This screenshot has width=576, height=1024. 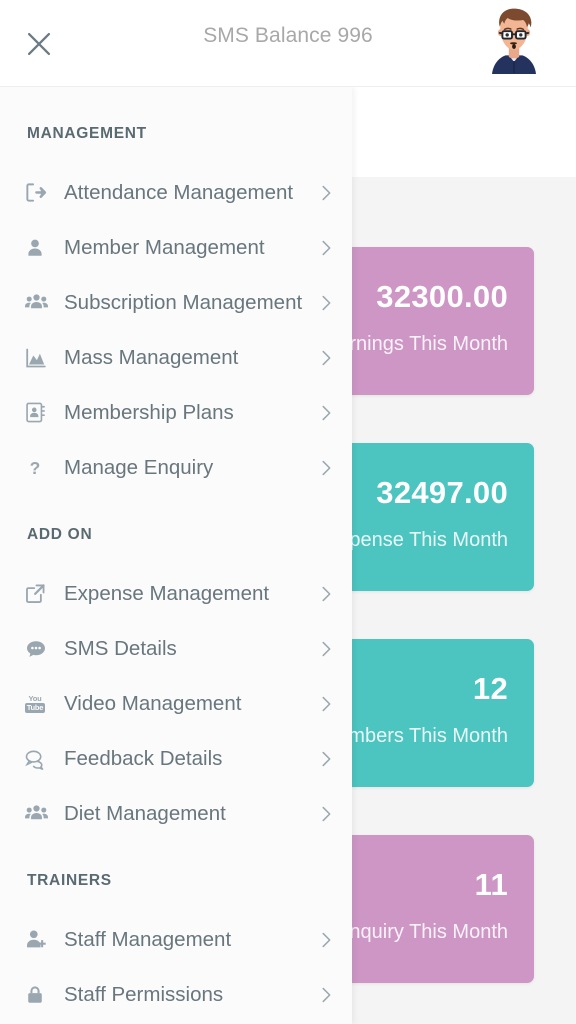 I want to click on comments-icon, so click(x=39, y=759).